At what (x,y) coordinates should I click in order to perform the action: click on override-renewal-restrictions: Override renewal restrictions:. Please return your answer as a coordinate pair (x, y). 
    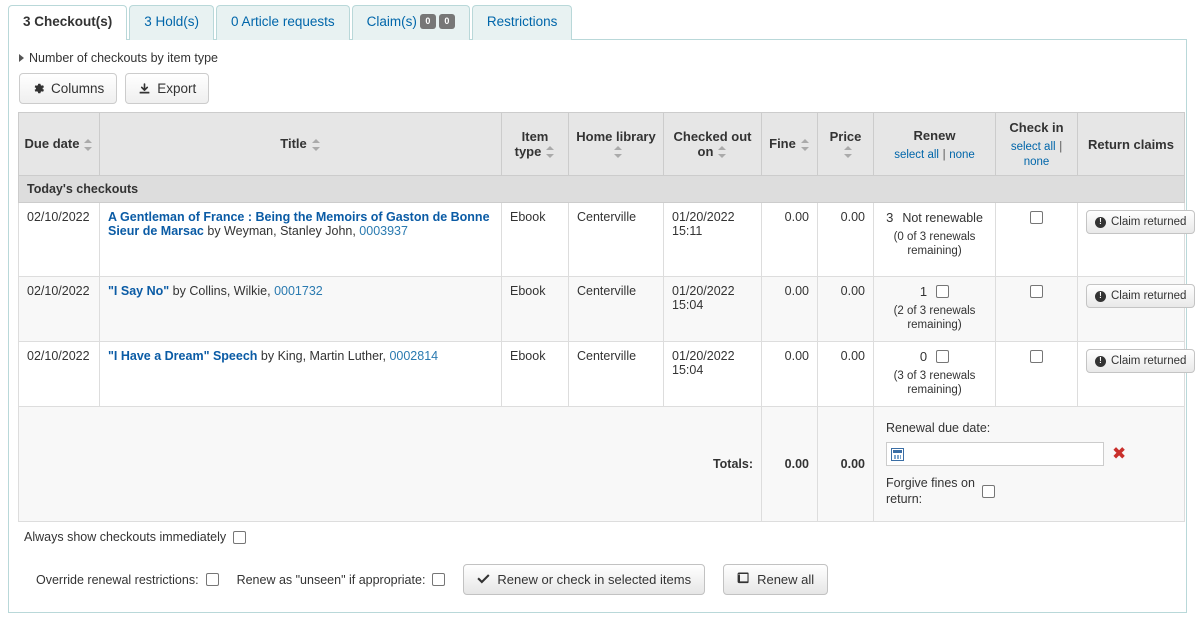
    Looking at the image, I should click on (127, 580).